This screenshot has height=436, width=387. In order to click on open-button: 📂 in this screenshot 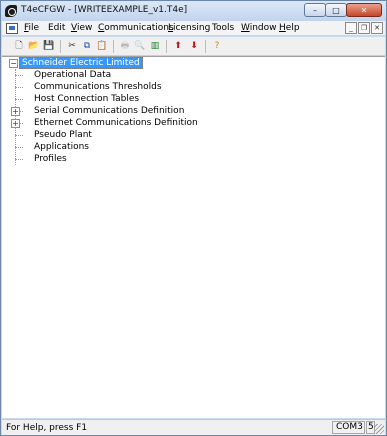, I will do `click(34, 46)`.